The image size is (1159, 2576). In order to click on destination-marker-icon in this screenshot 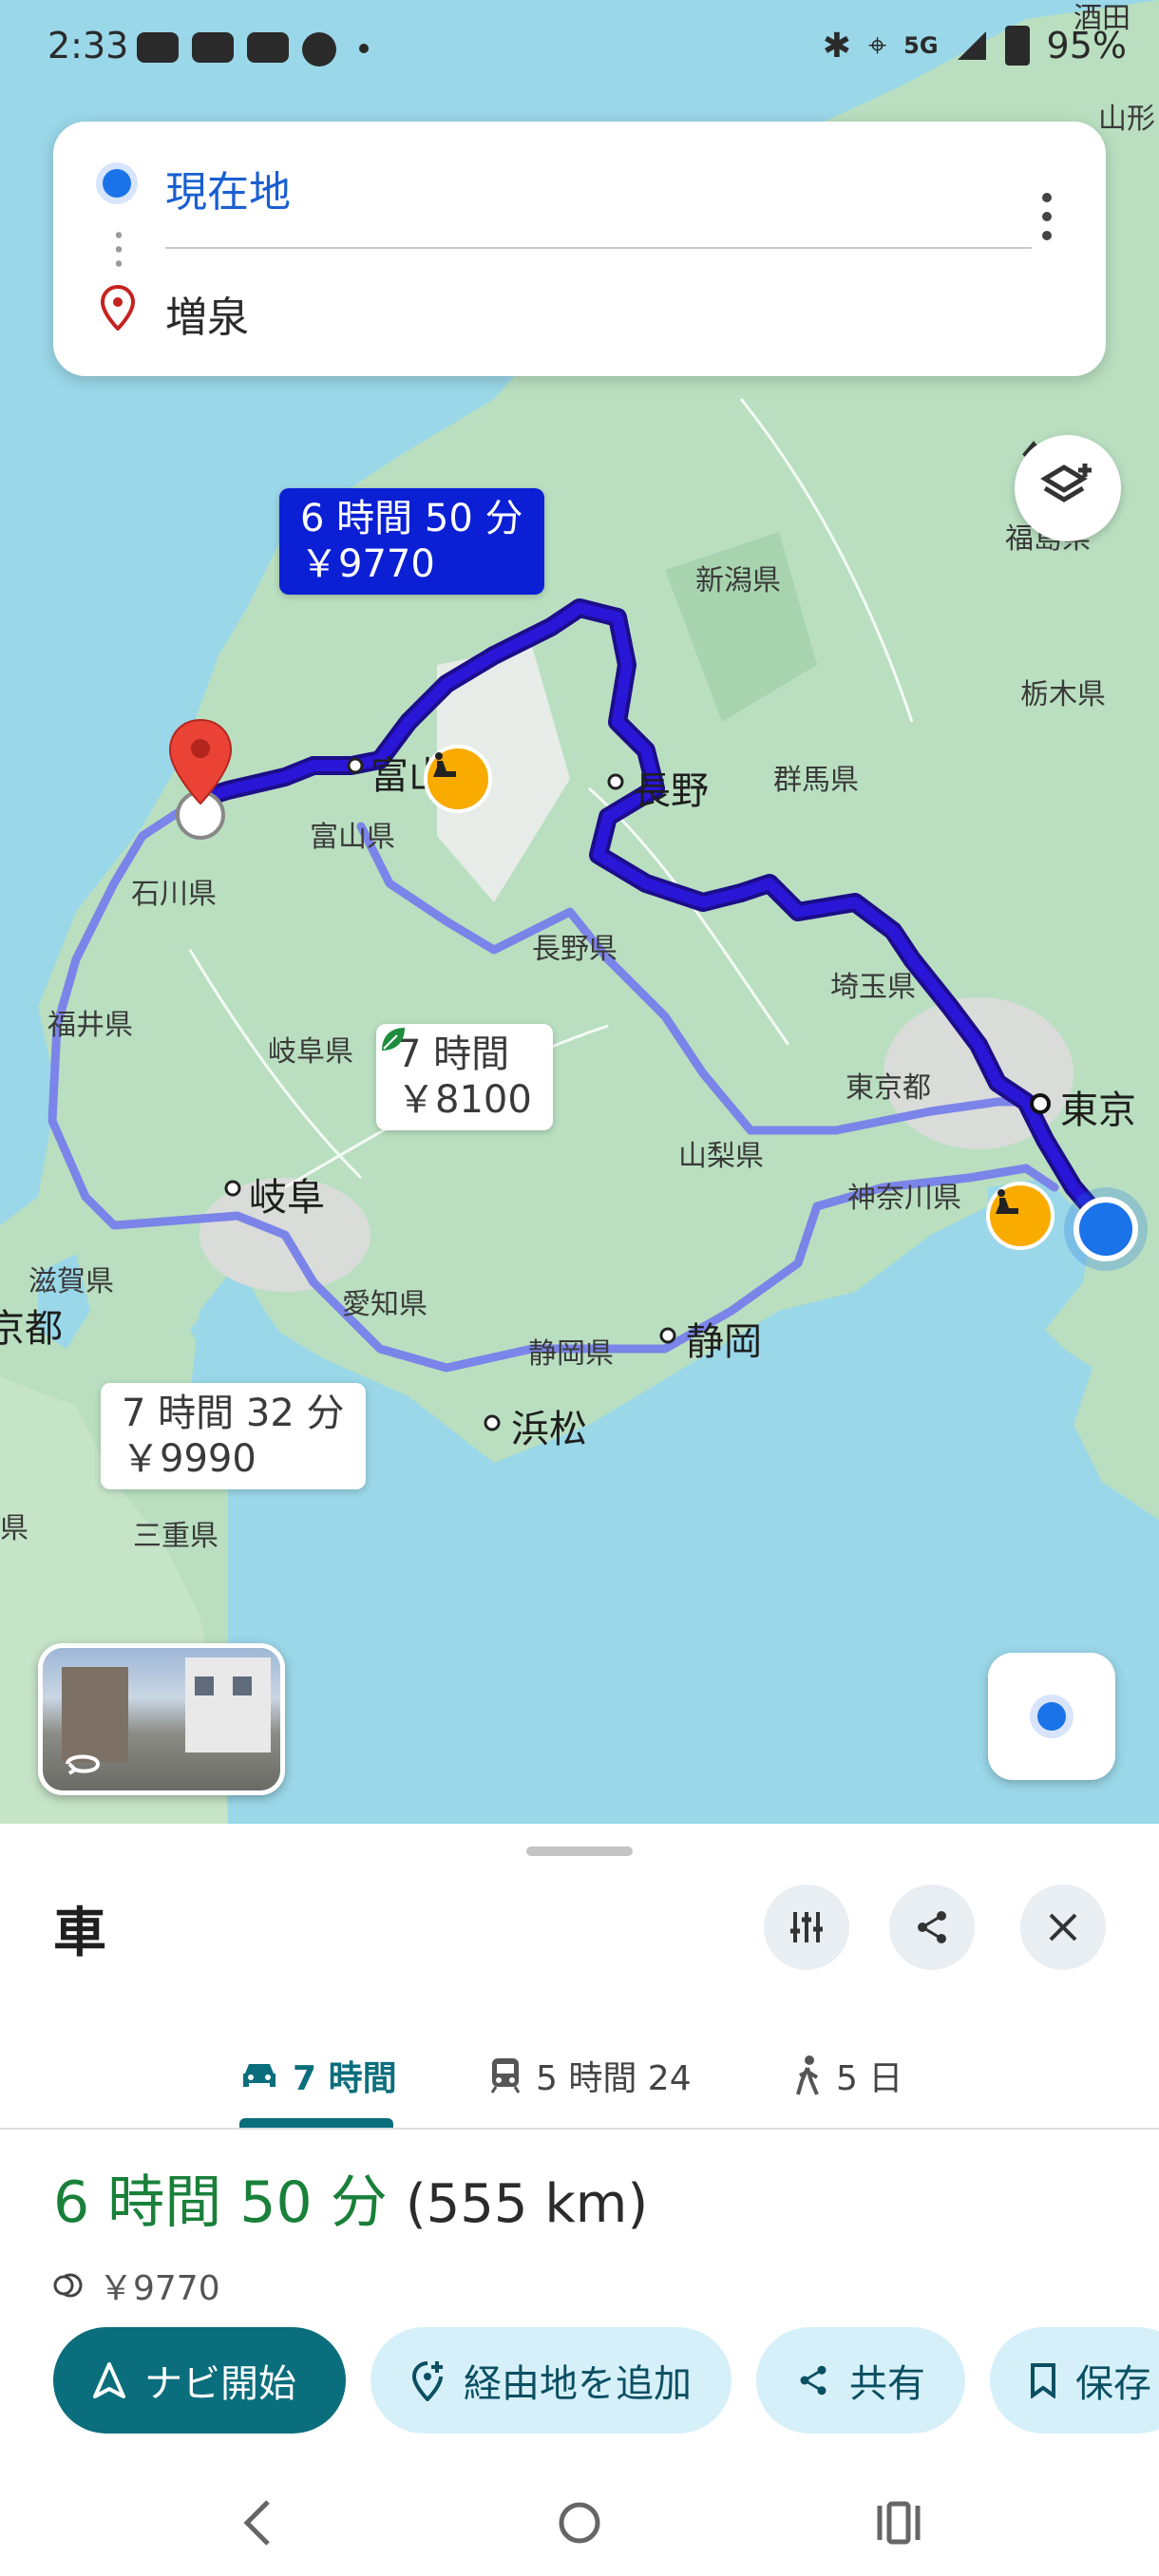, I will do `click(118, 308)`.